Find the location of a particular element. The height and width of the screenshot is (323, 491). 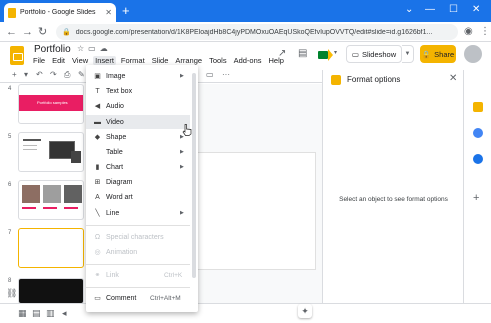

menu-insert: Insert is located at coordinates (104, 60).